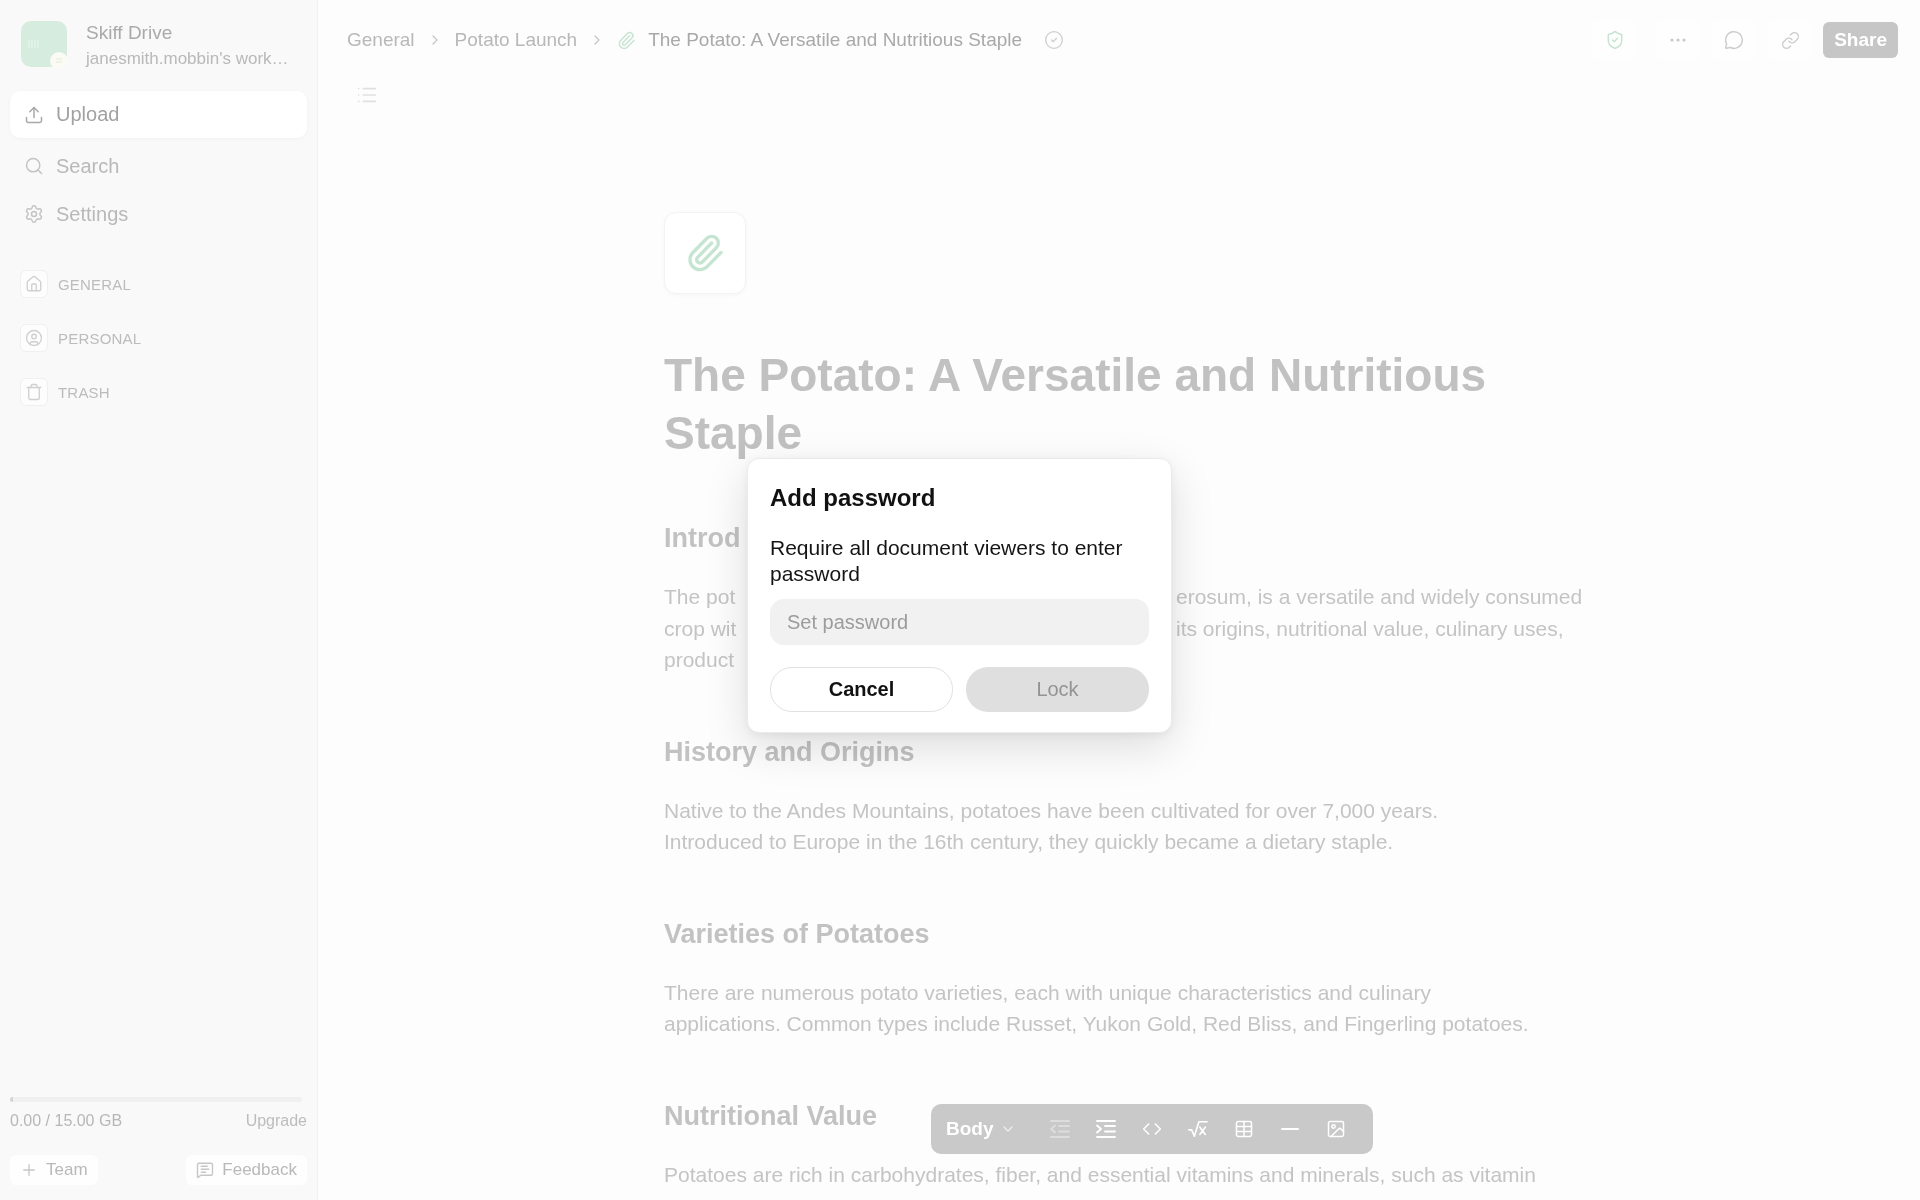 The width and height of the screenshot is (1920, 1200). What do you see at coordinates (45, 45) in the screenshot?
I see `workspace-logo-icon` at bounding box center [45, 45].